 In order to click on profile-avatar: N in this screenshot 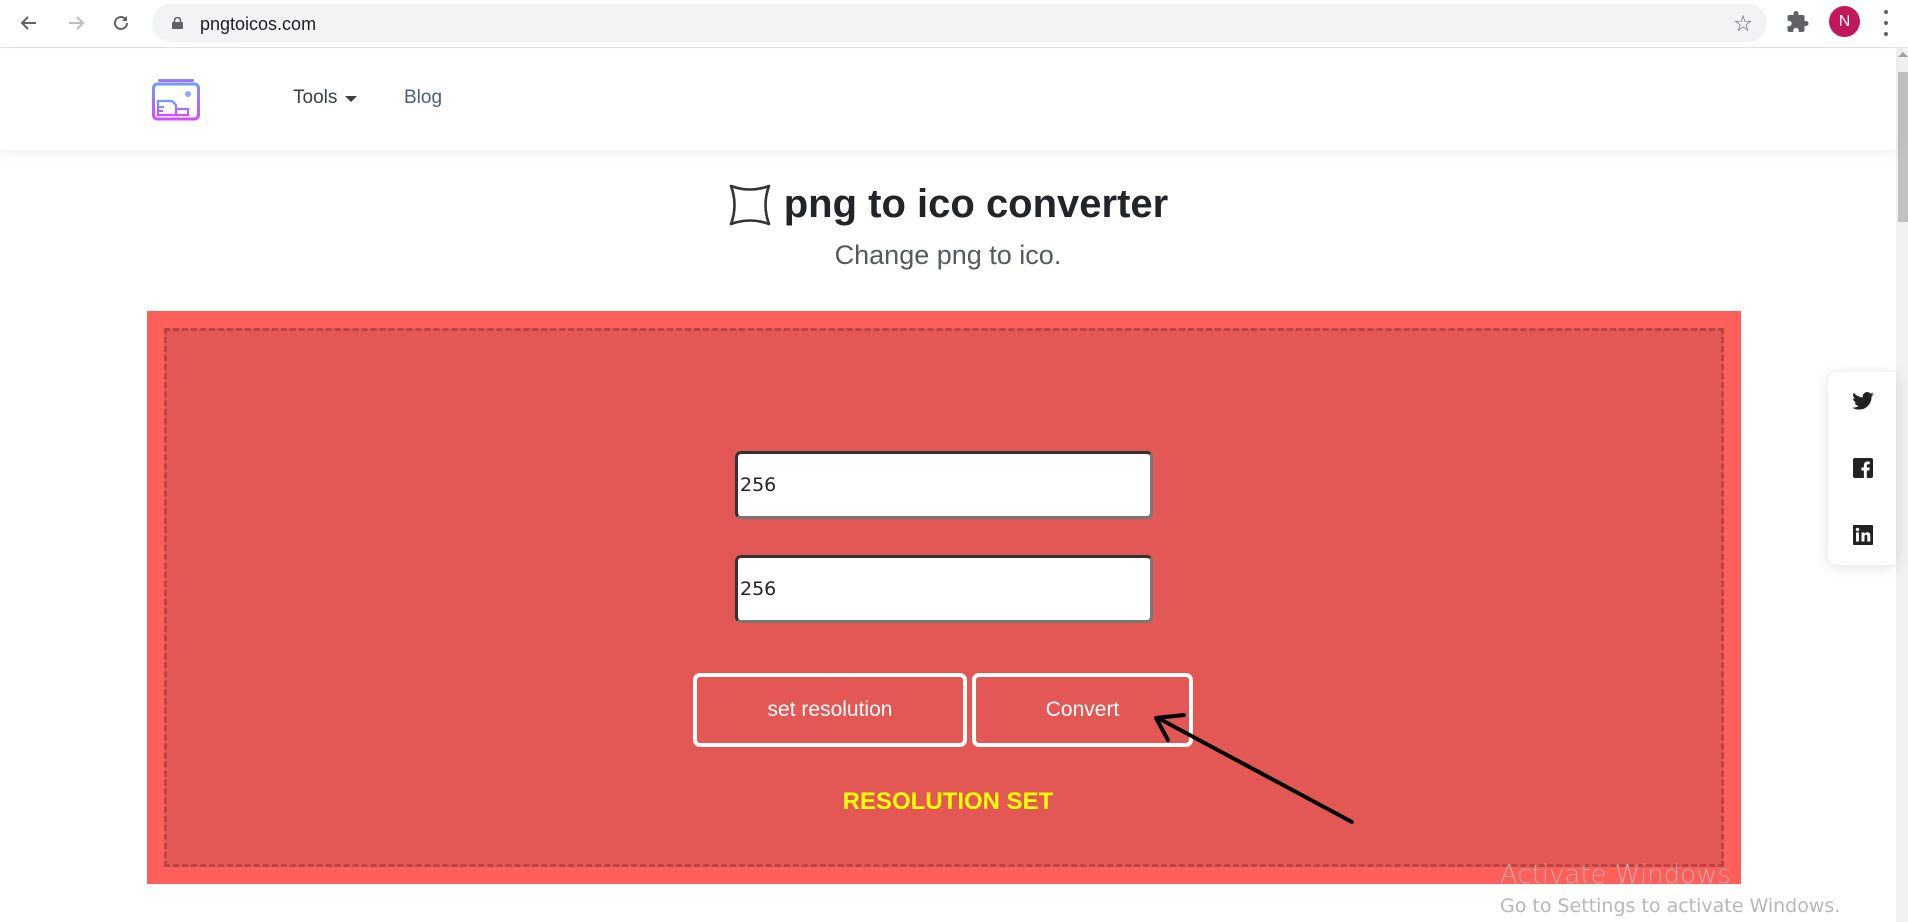, I will do `click(1844, 21)`.